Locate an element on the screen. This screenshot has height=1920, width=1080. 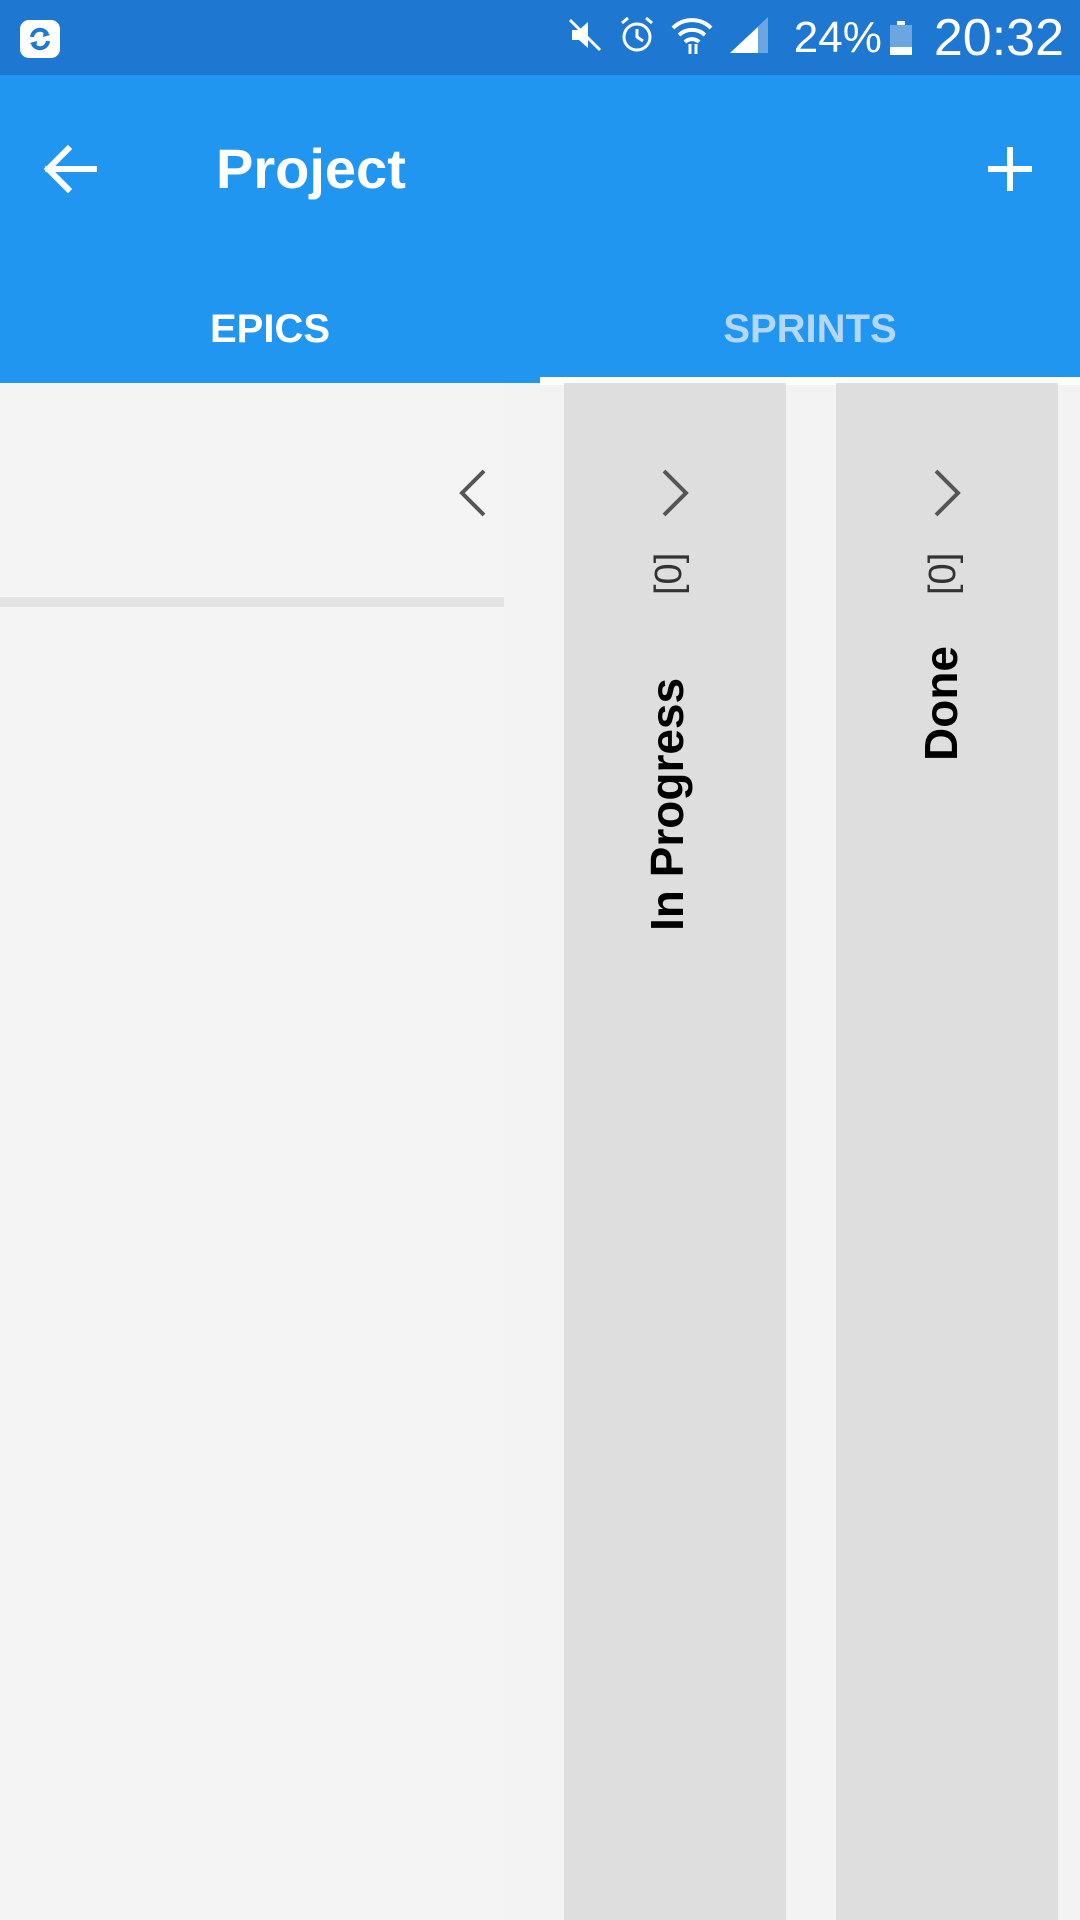
mute-icon is located at coordinates (585, 37).